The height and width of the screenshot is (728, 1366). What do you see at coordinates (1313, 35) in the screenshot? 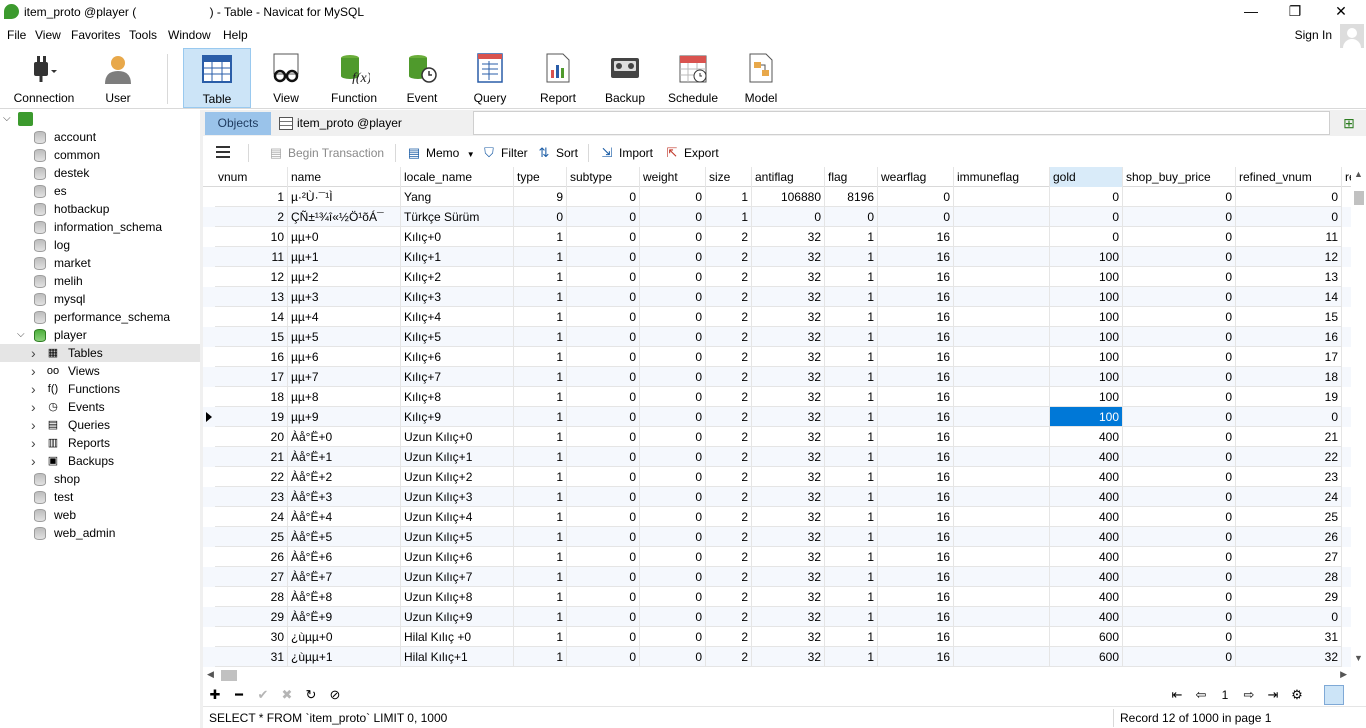
I see `sign-in-link: Sign In` at bounding box center [1313, 35].